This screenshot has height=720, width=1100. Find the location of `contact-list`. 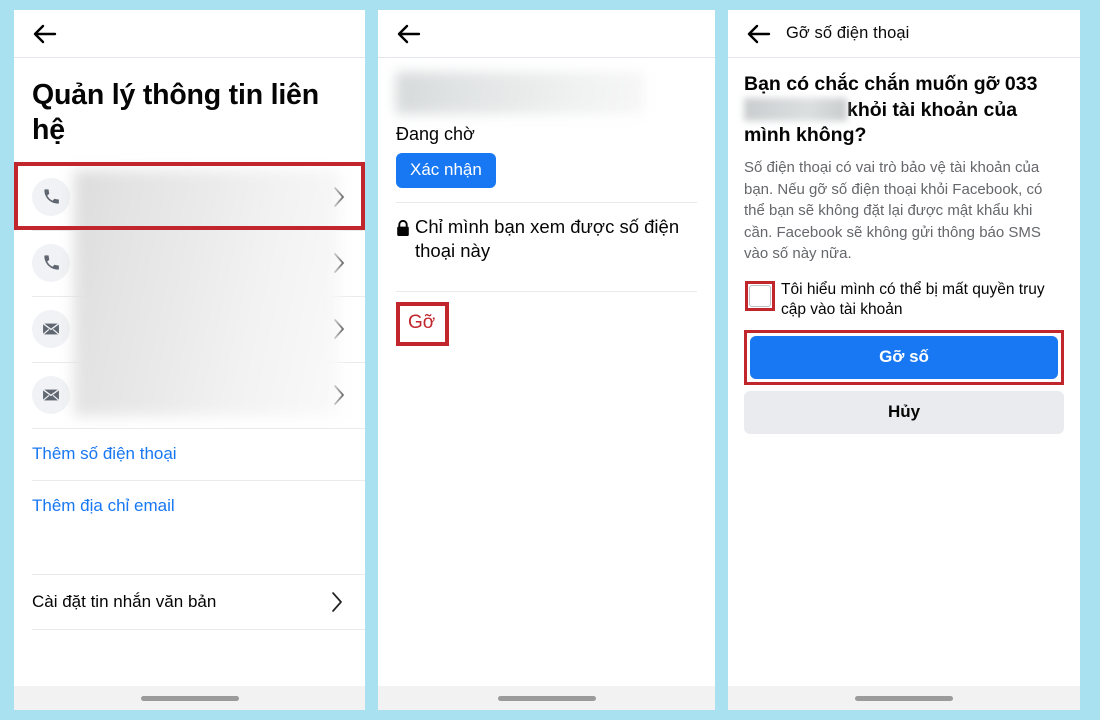

contact-list is located at coordinates (189, 294).